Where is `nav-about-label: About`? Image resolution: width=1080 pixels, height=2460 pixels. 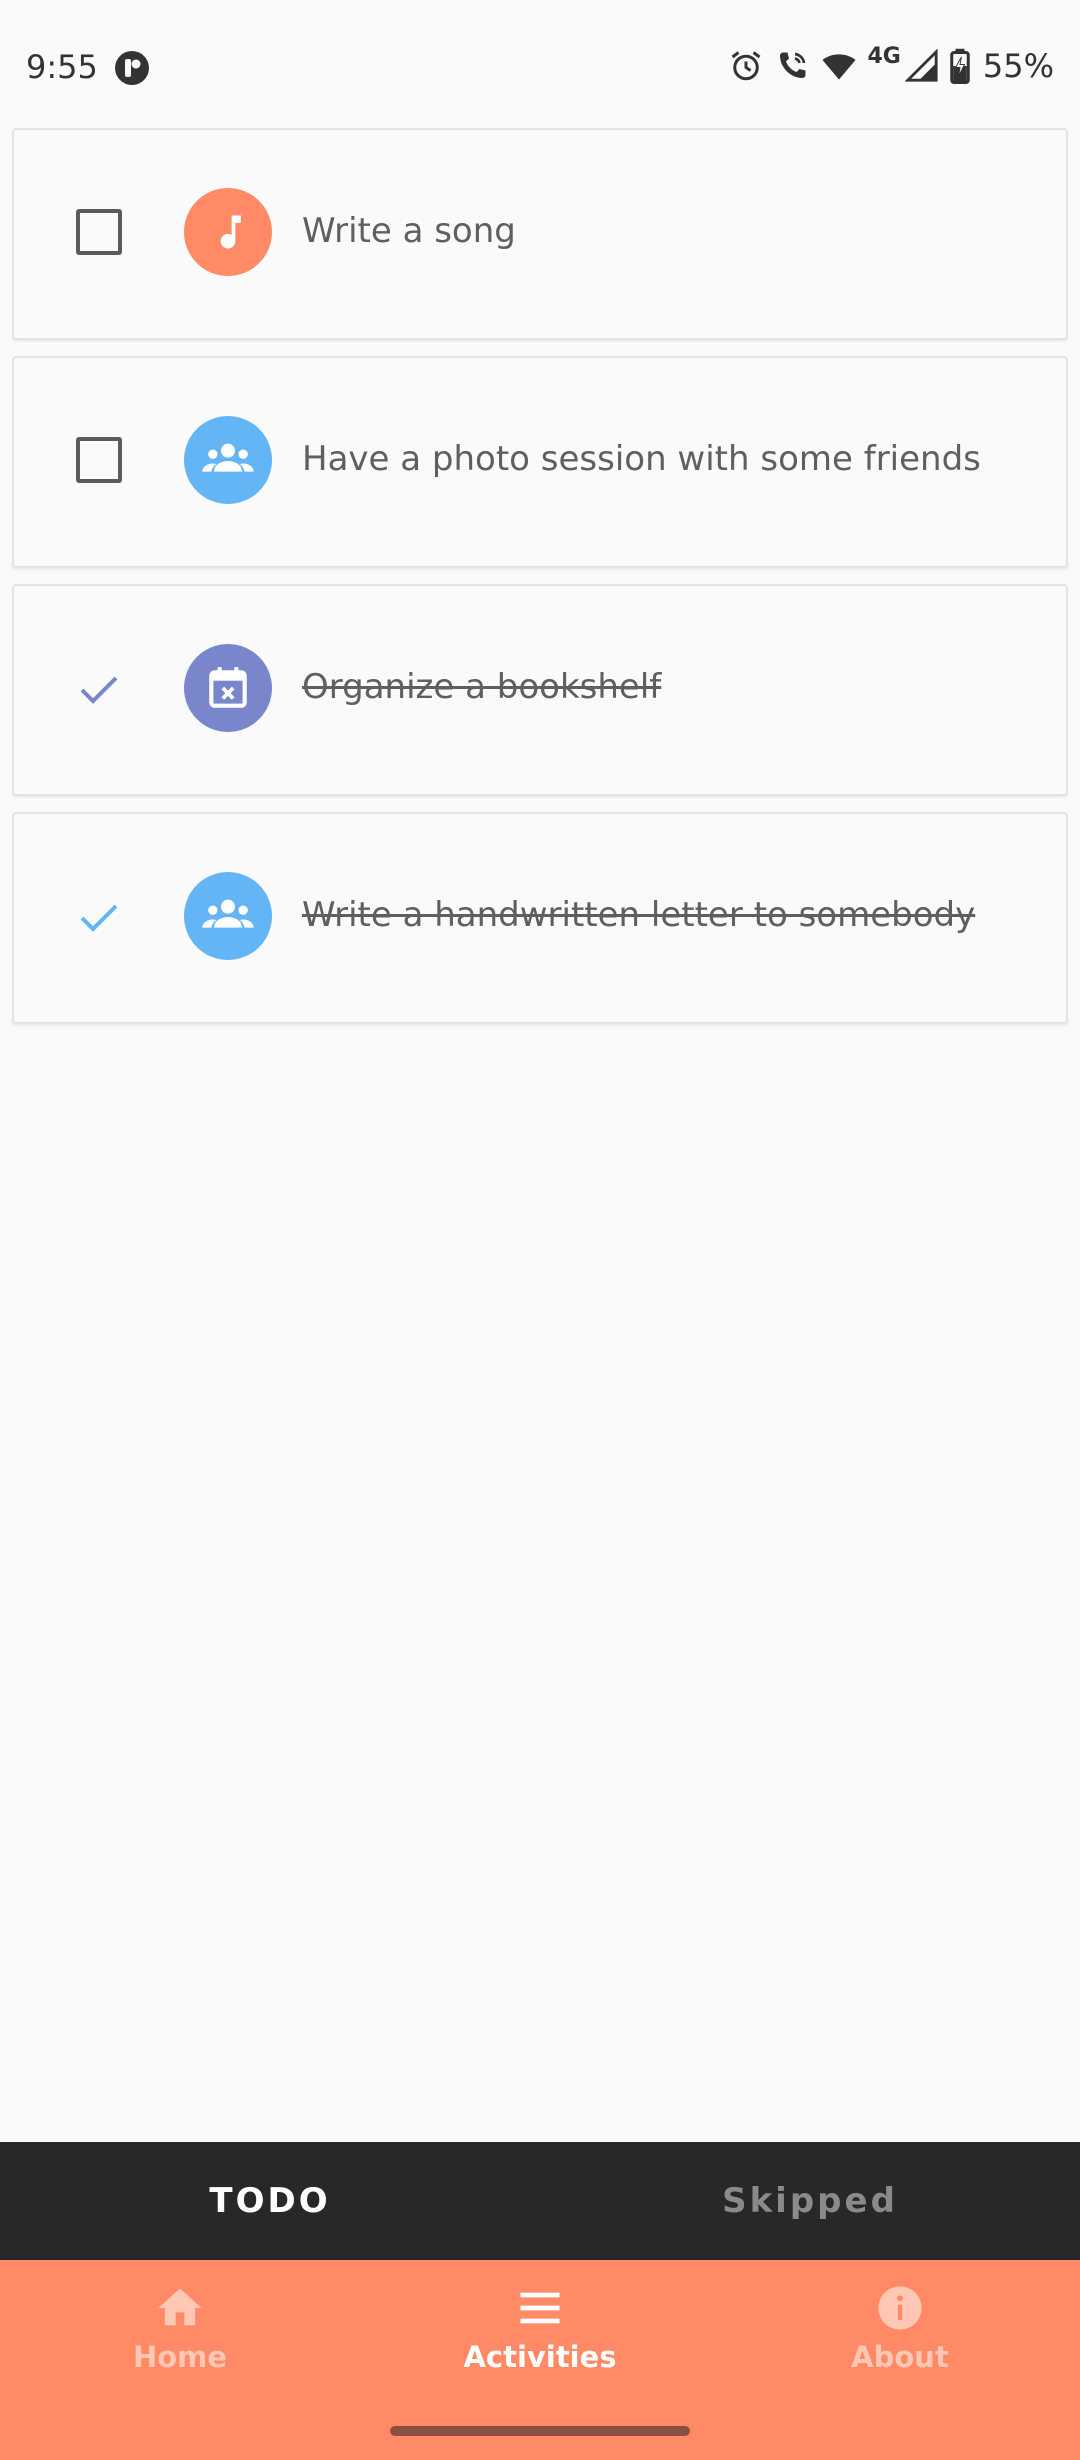
nav-about-label: About is located at coordinates (900, 2357).